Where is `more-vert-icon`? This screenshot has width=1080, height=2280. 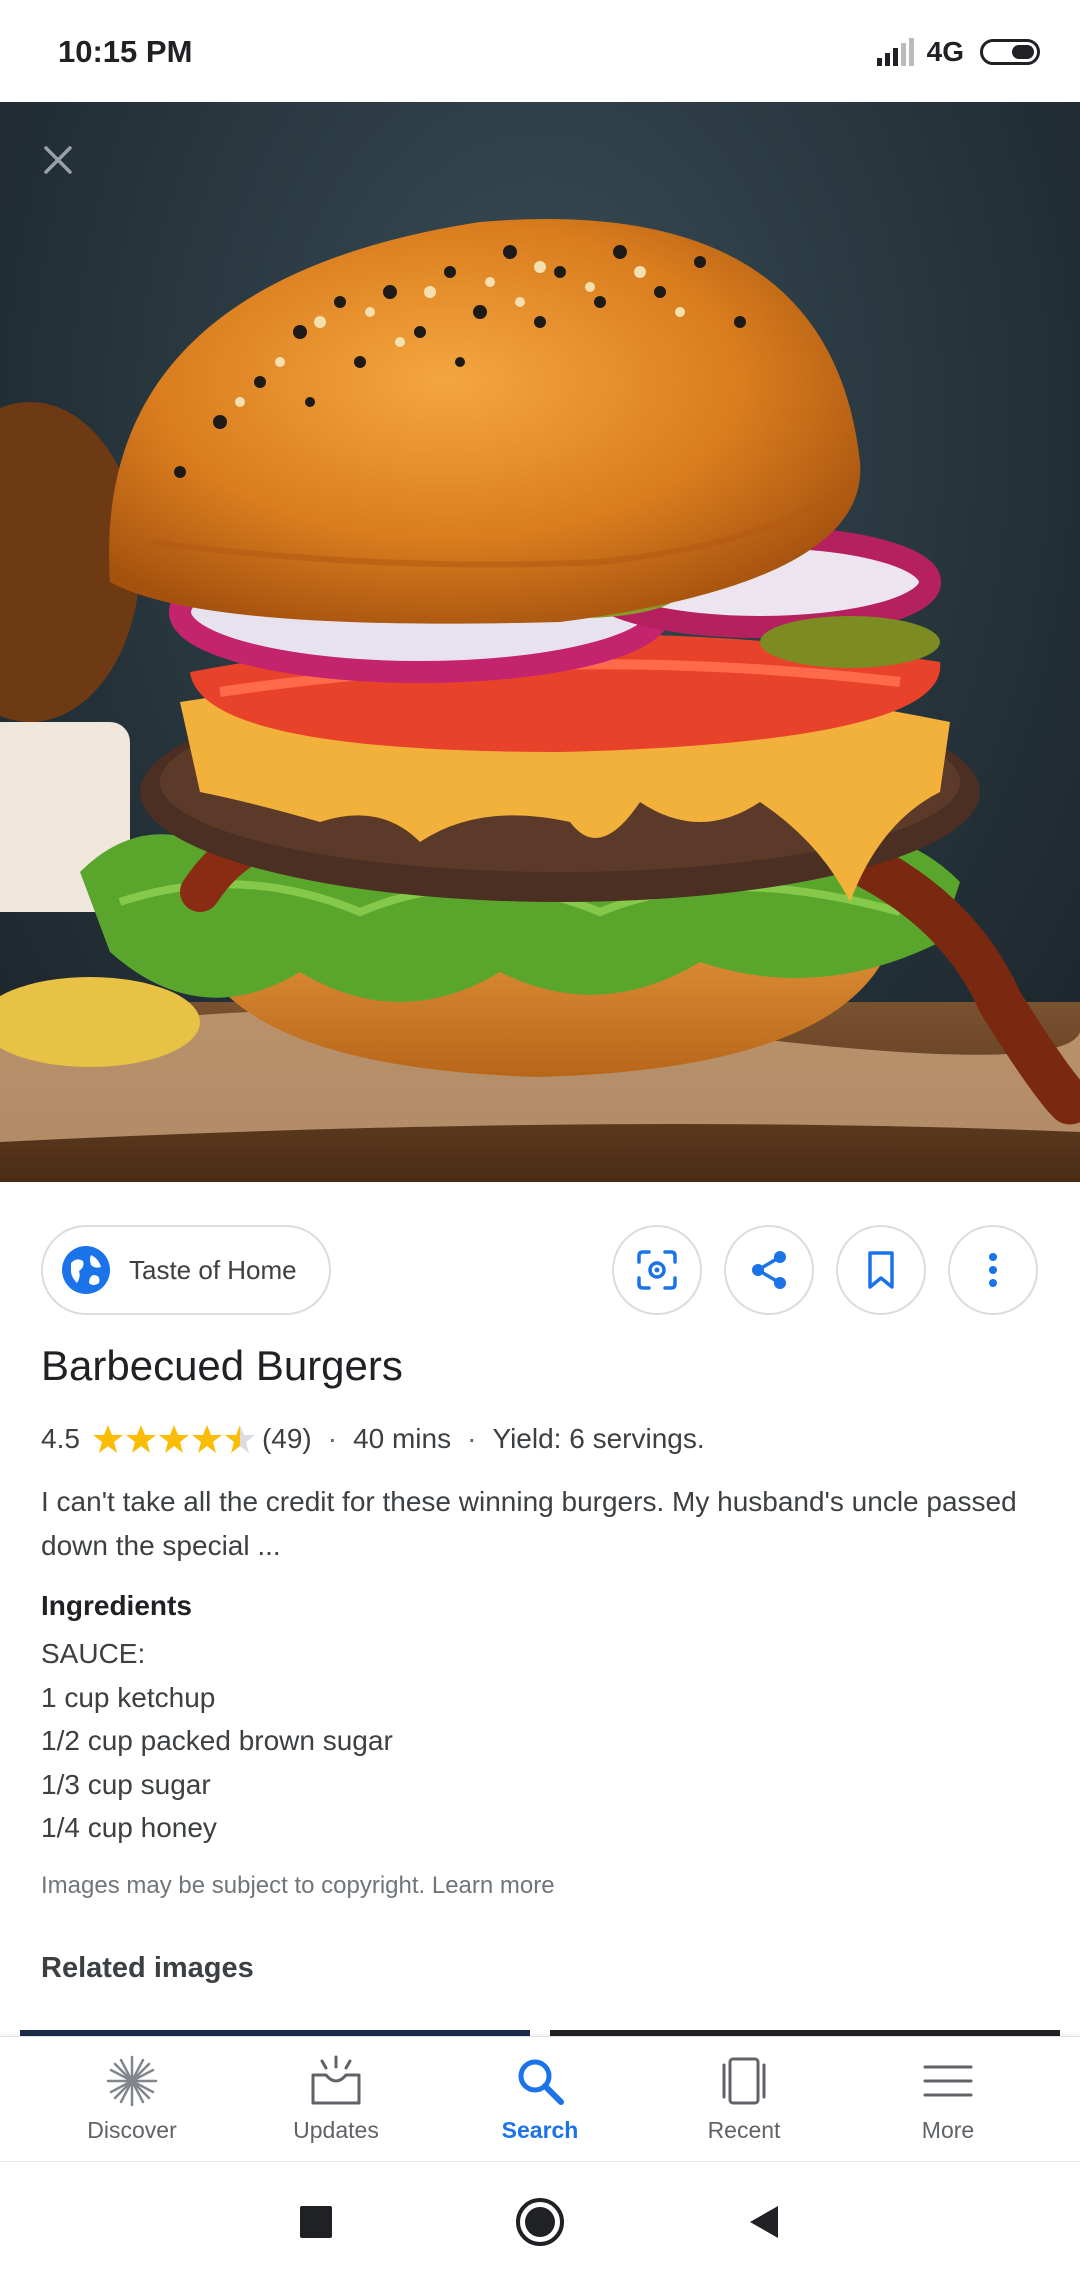 more-vert-icon is located at coordinates (993, 1270).